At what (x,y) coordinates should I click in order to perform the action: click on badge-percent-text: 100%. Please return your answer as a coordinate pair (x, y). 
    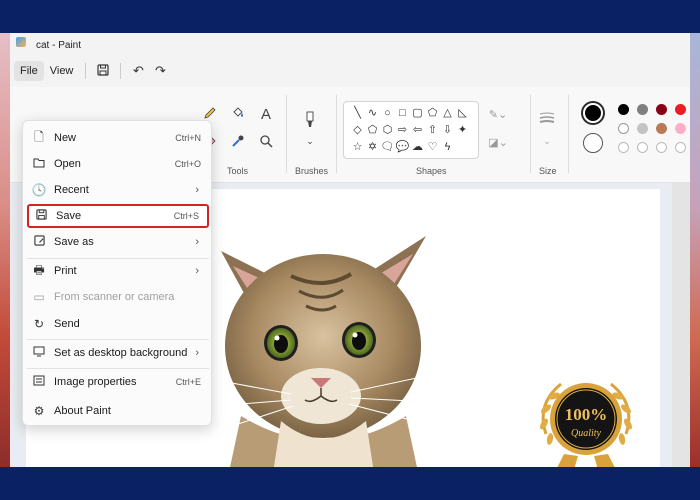
    Looking at the image, I should click on (586, 414).